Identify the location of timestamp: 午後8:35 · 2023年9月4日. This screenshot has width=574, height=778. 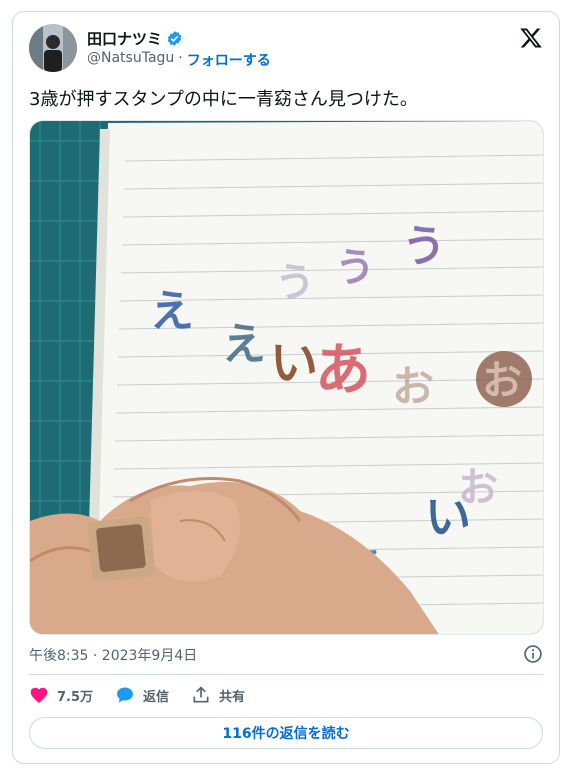
(113, 655).